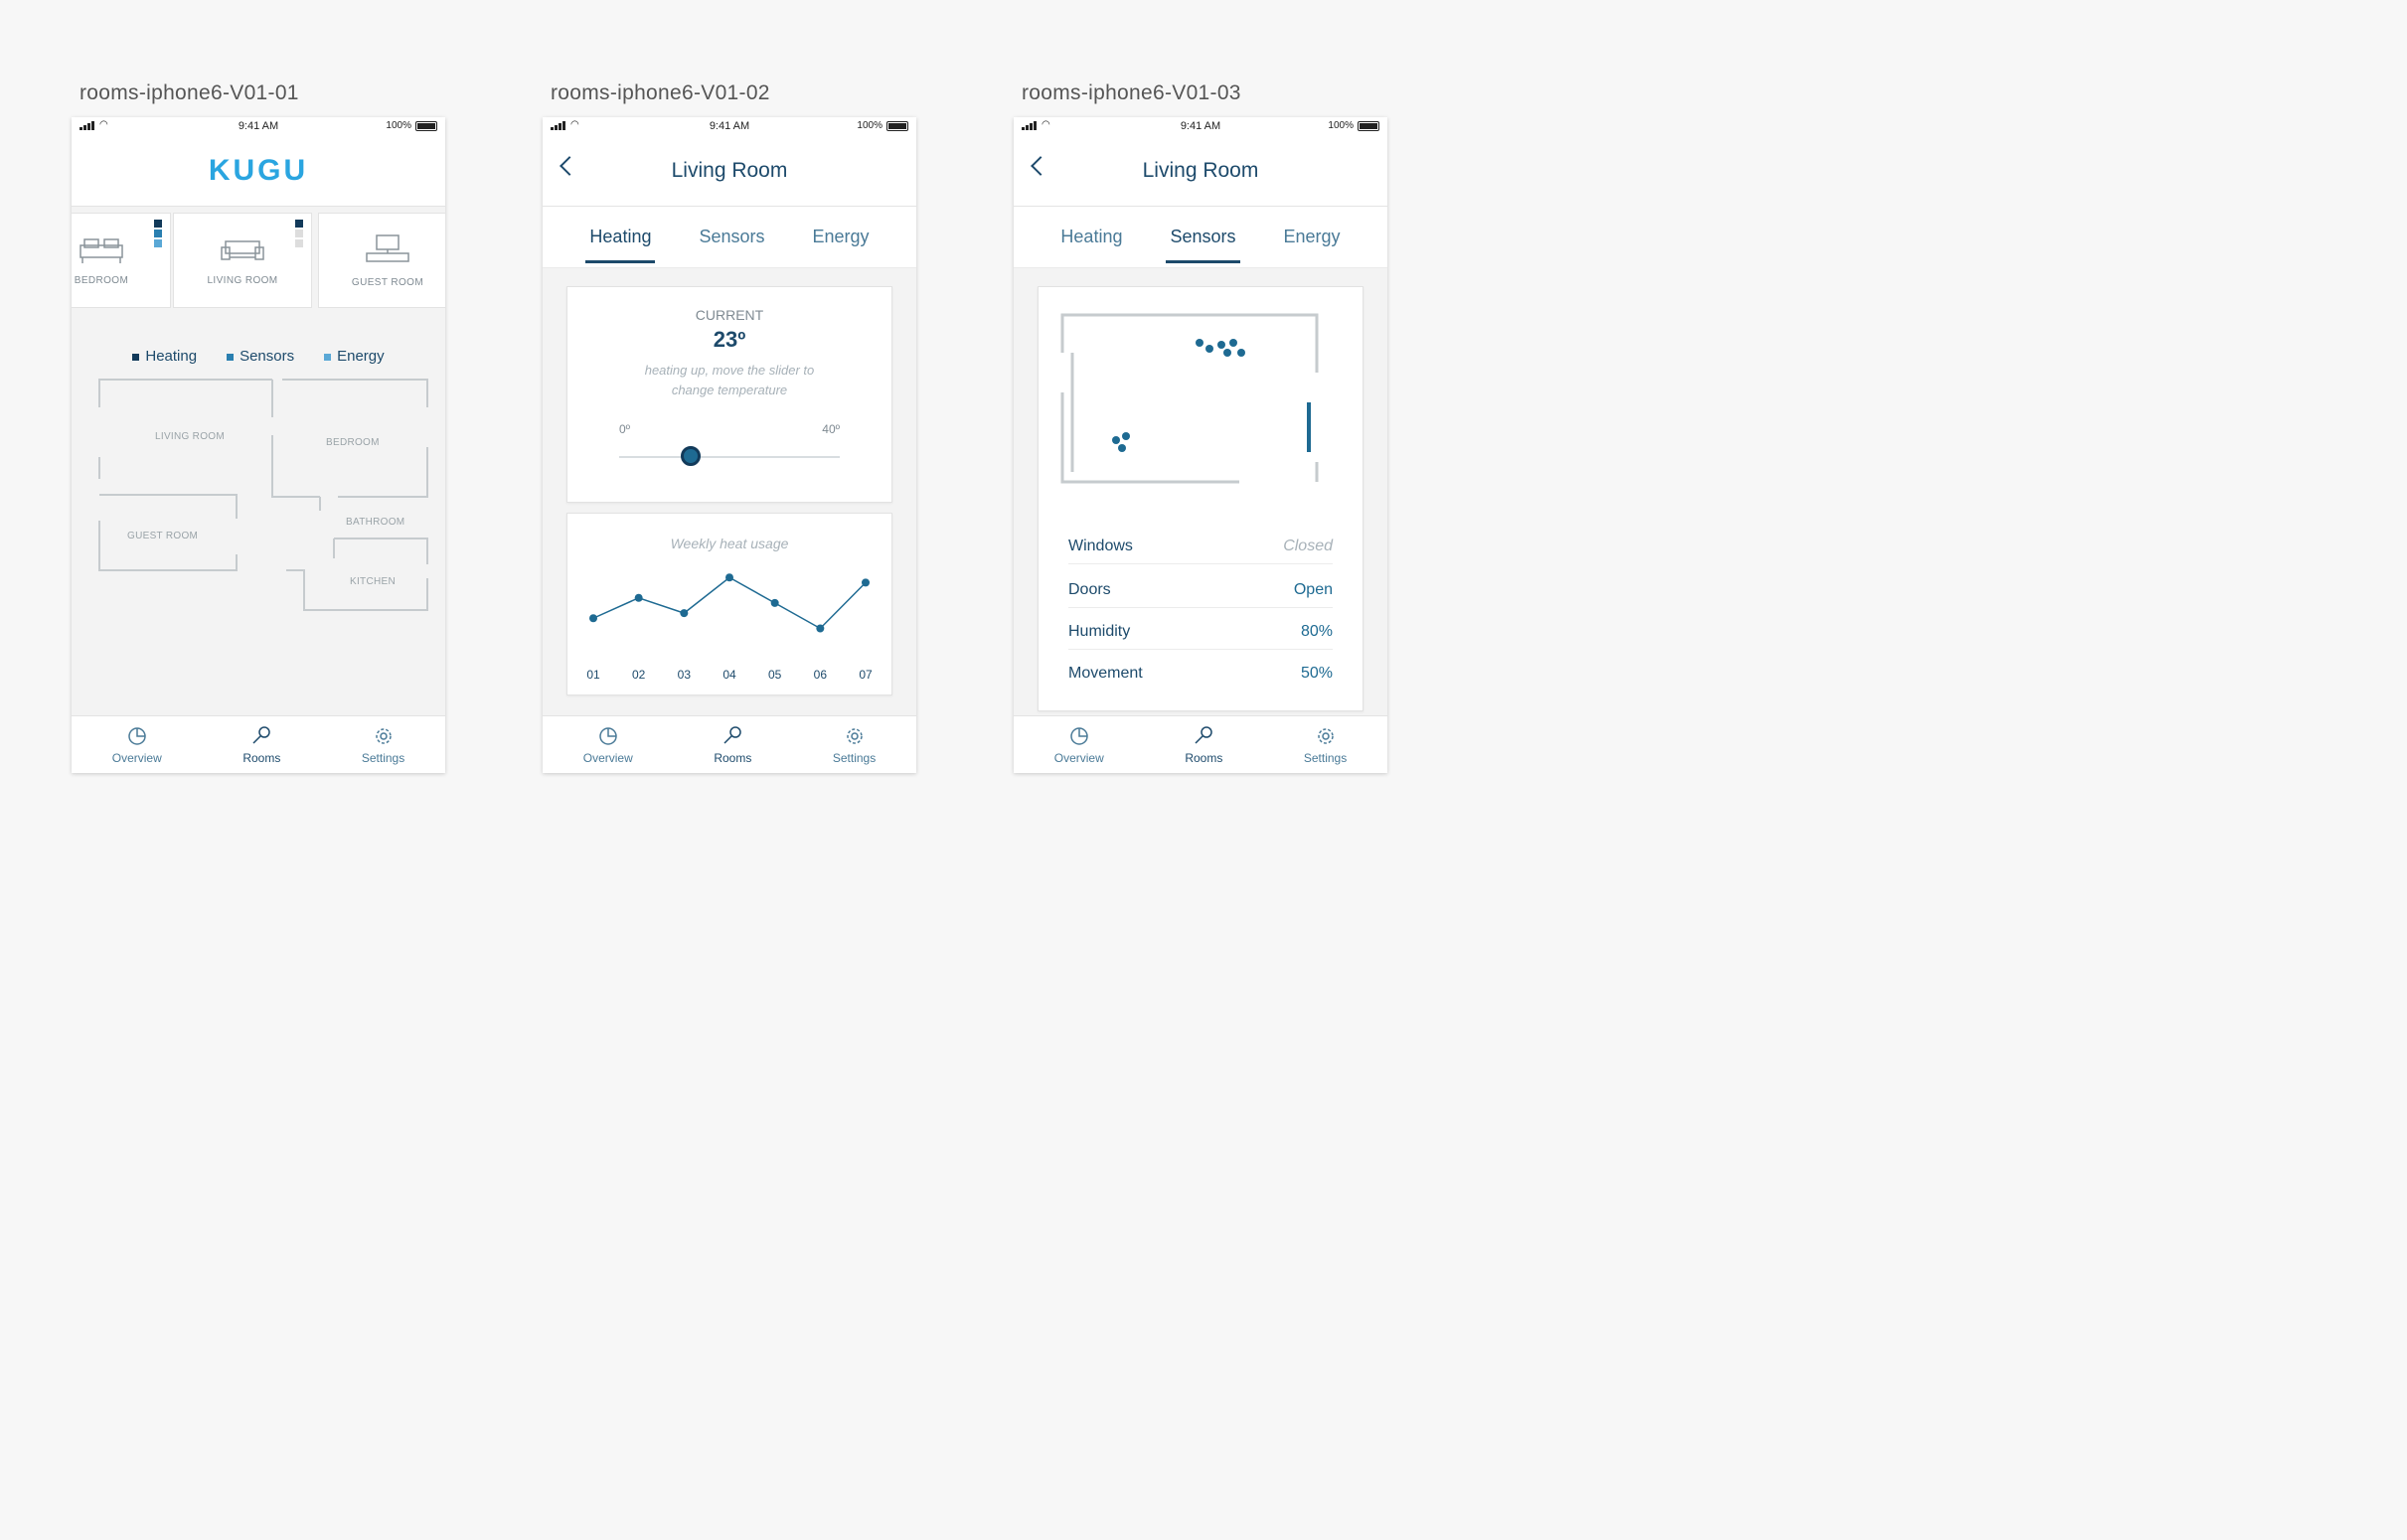  Describe the element at coordinates (593, 675) in the screenshot. I see `x-tick-label: 01` at that location.